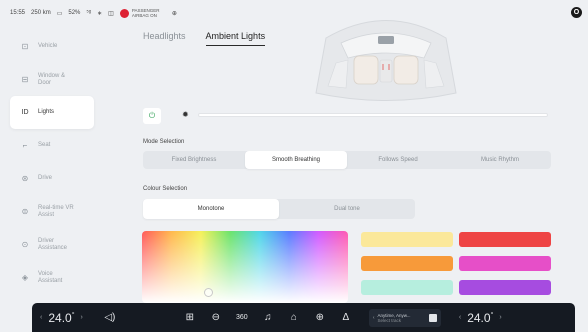  I want to click on car-icon: ⊡, so click(25, 46).